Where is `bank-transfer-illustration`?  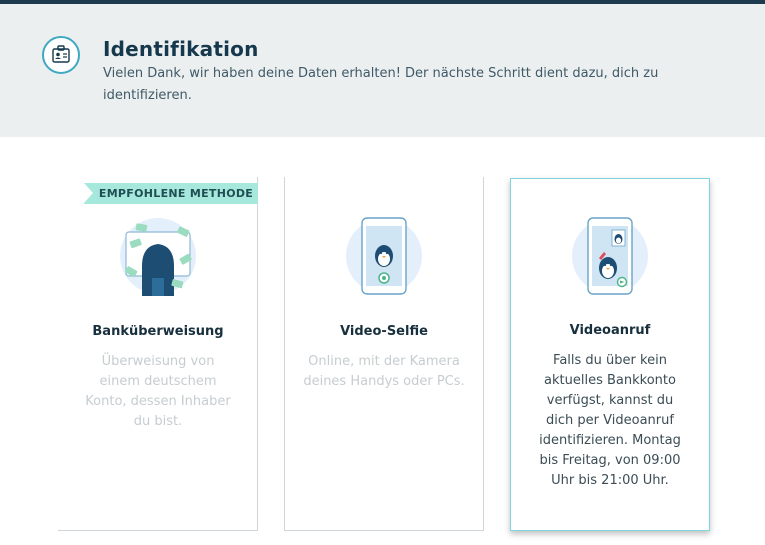
bank-transfer-illustration is located at coordinates (158, 256).